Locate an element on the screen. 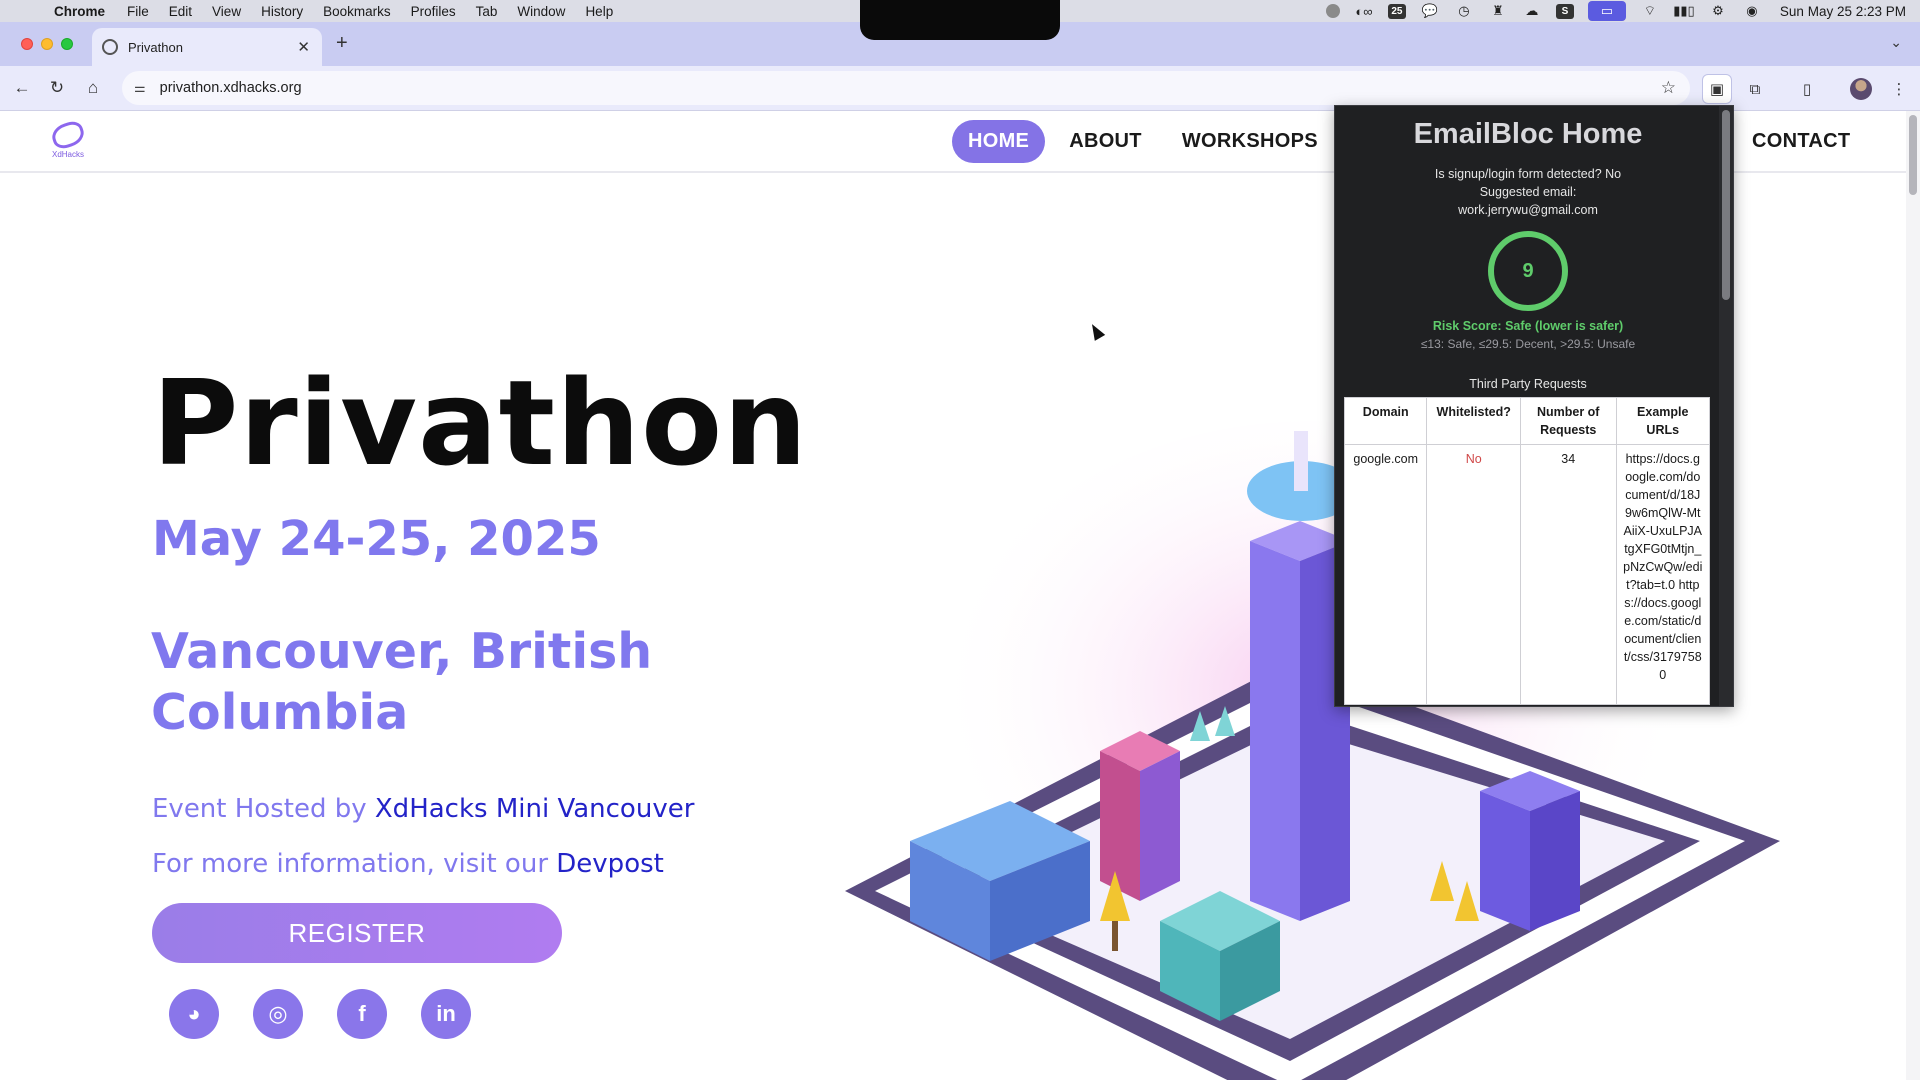 This screenshot has width=1920, height=1080. menubar-clock: Sun May 25 2:23 PM is located at coordinates (1843, 11).